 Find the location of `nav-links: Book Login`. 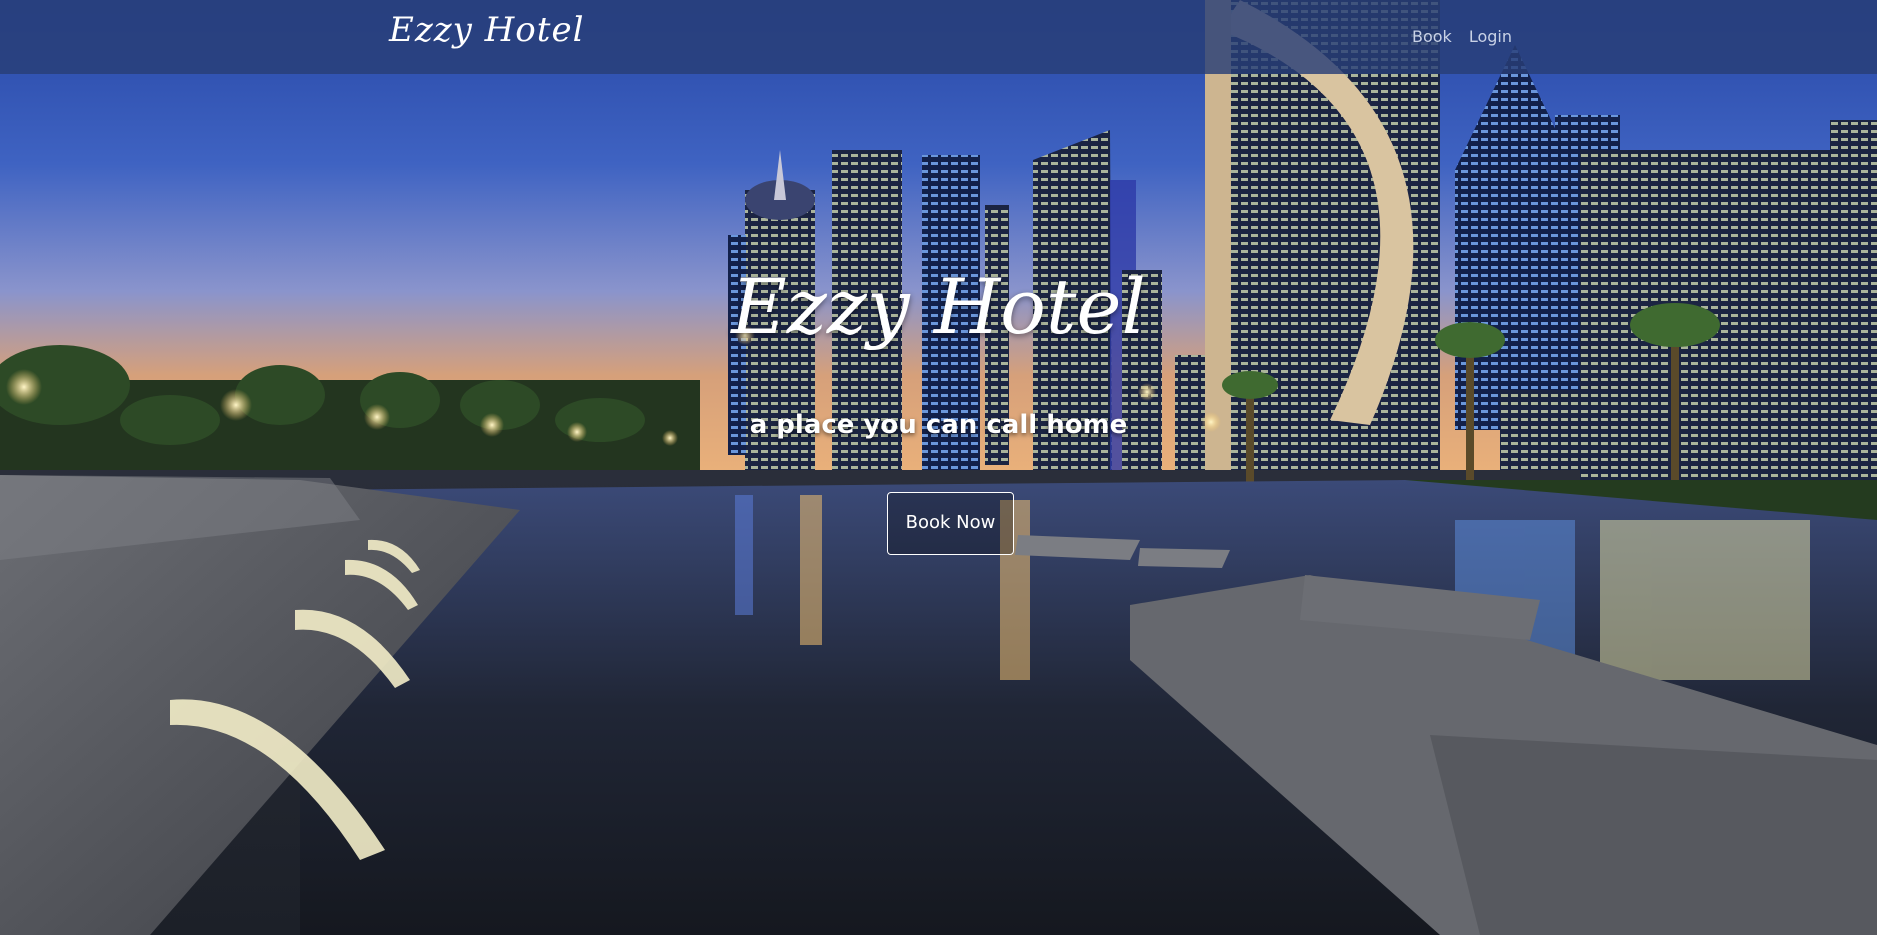

nav-links: Book Login is located at coordinates (1462, 36).